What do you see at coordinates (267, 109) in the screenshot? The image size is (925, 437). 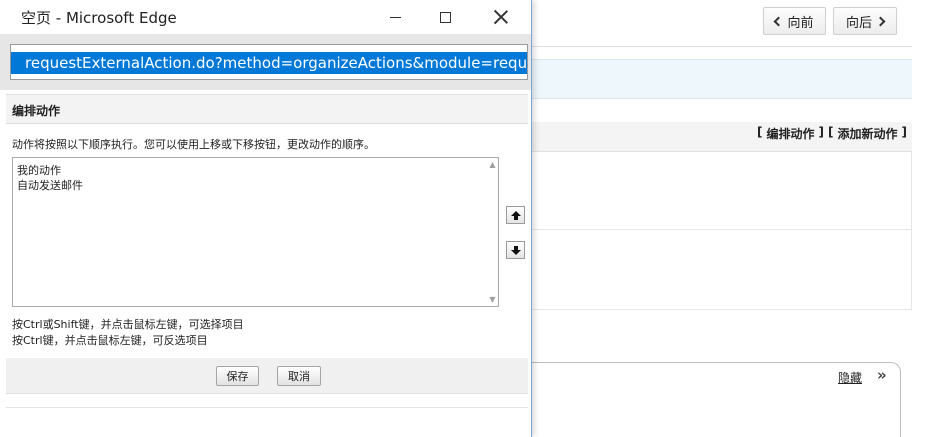 I see `dialog-header: 编排动作` at bounding box center [267, 109].